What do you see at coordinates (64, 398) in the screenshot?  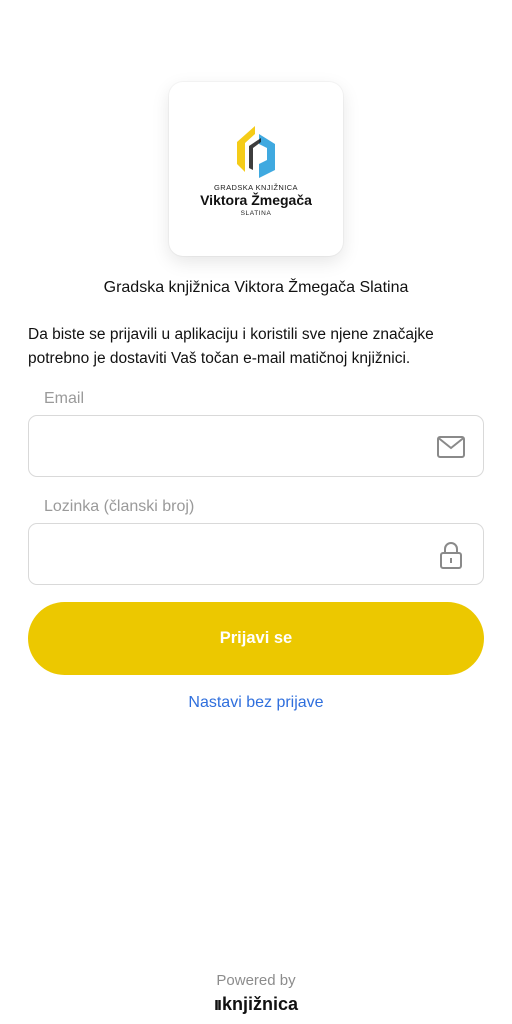 I see `email-label: Email` at bounding box center [64, 398].